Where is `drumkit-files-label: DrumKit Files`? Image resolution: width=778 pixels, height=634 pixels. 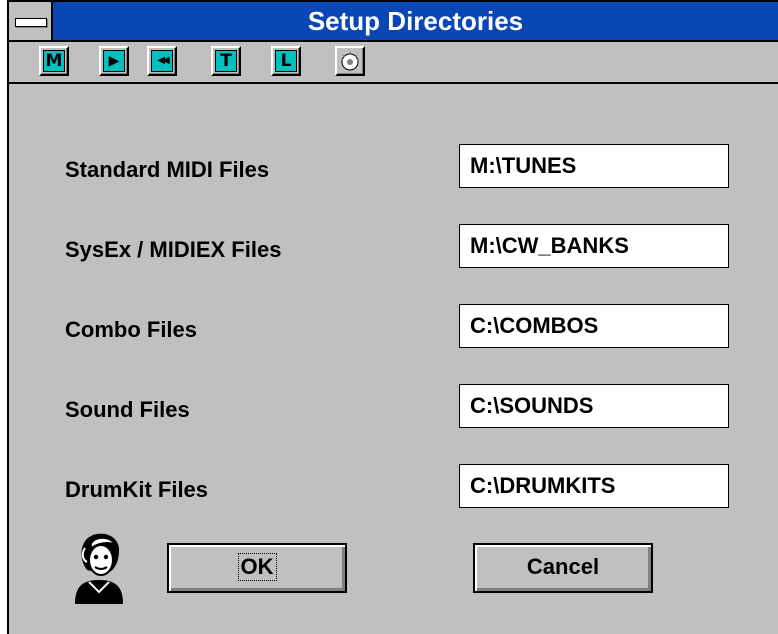 drumkit-files-label: DrumKit Files is located at coordinates (137, 489).